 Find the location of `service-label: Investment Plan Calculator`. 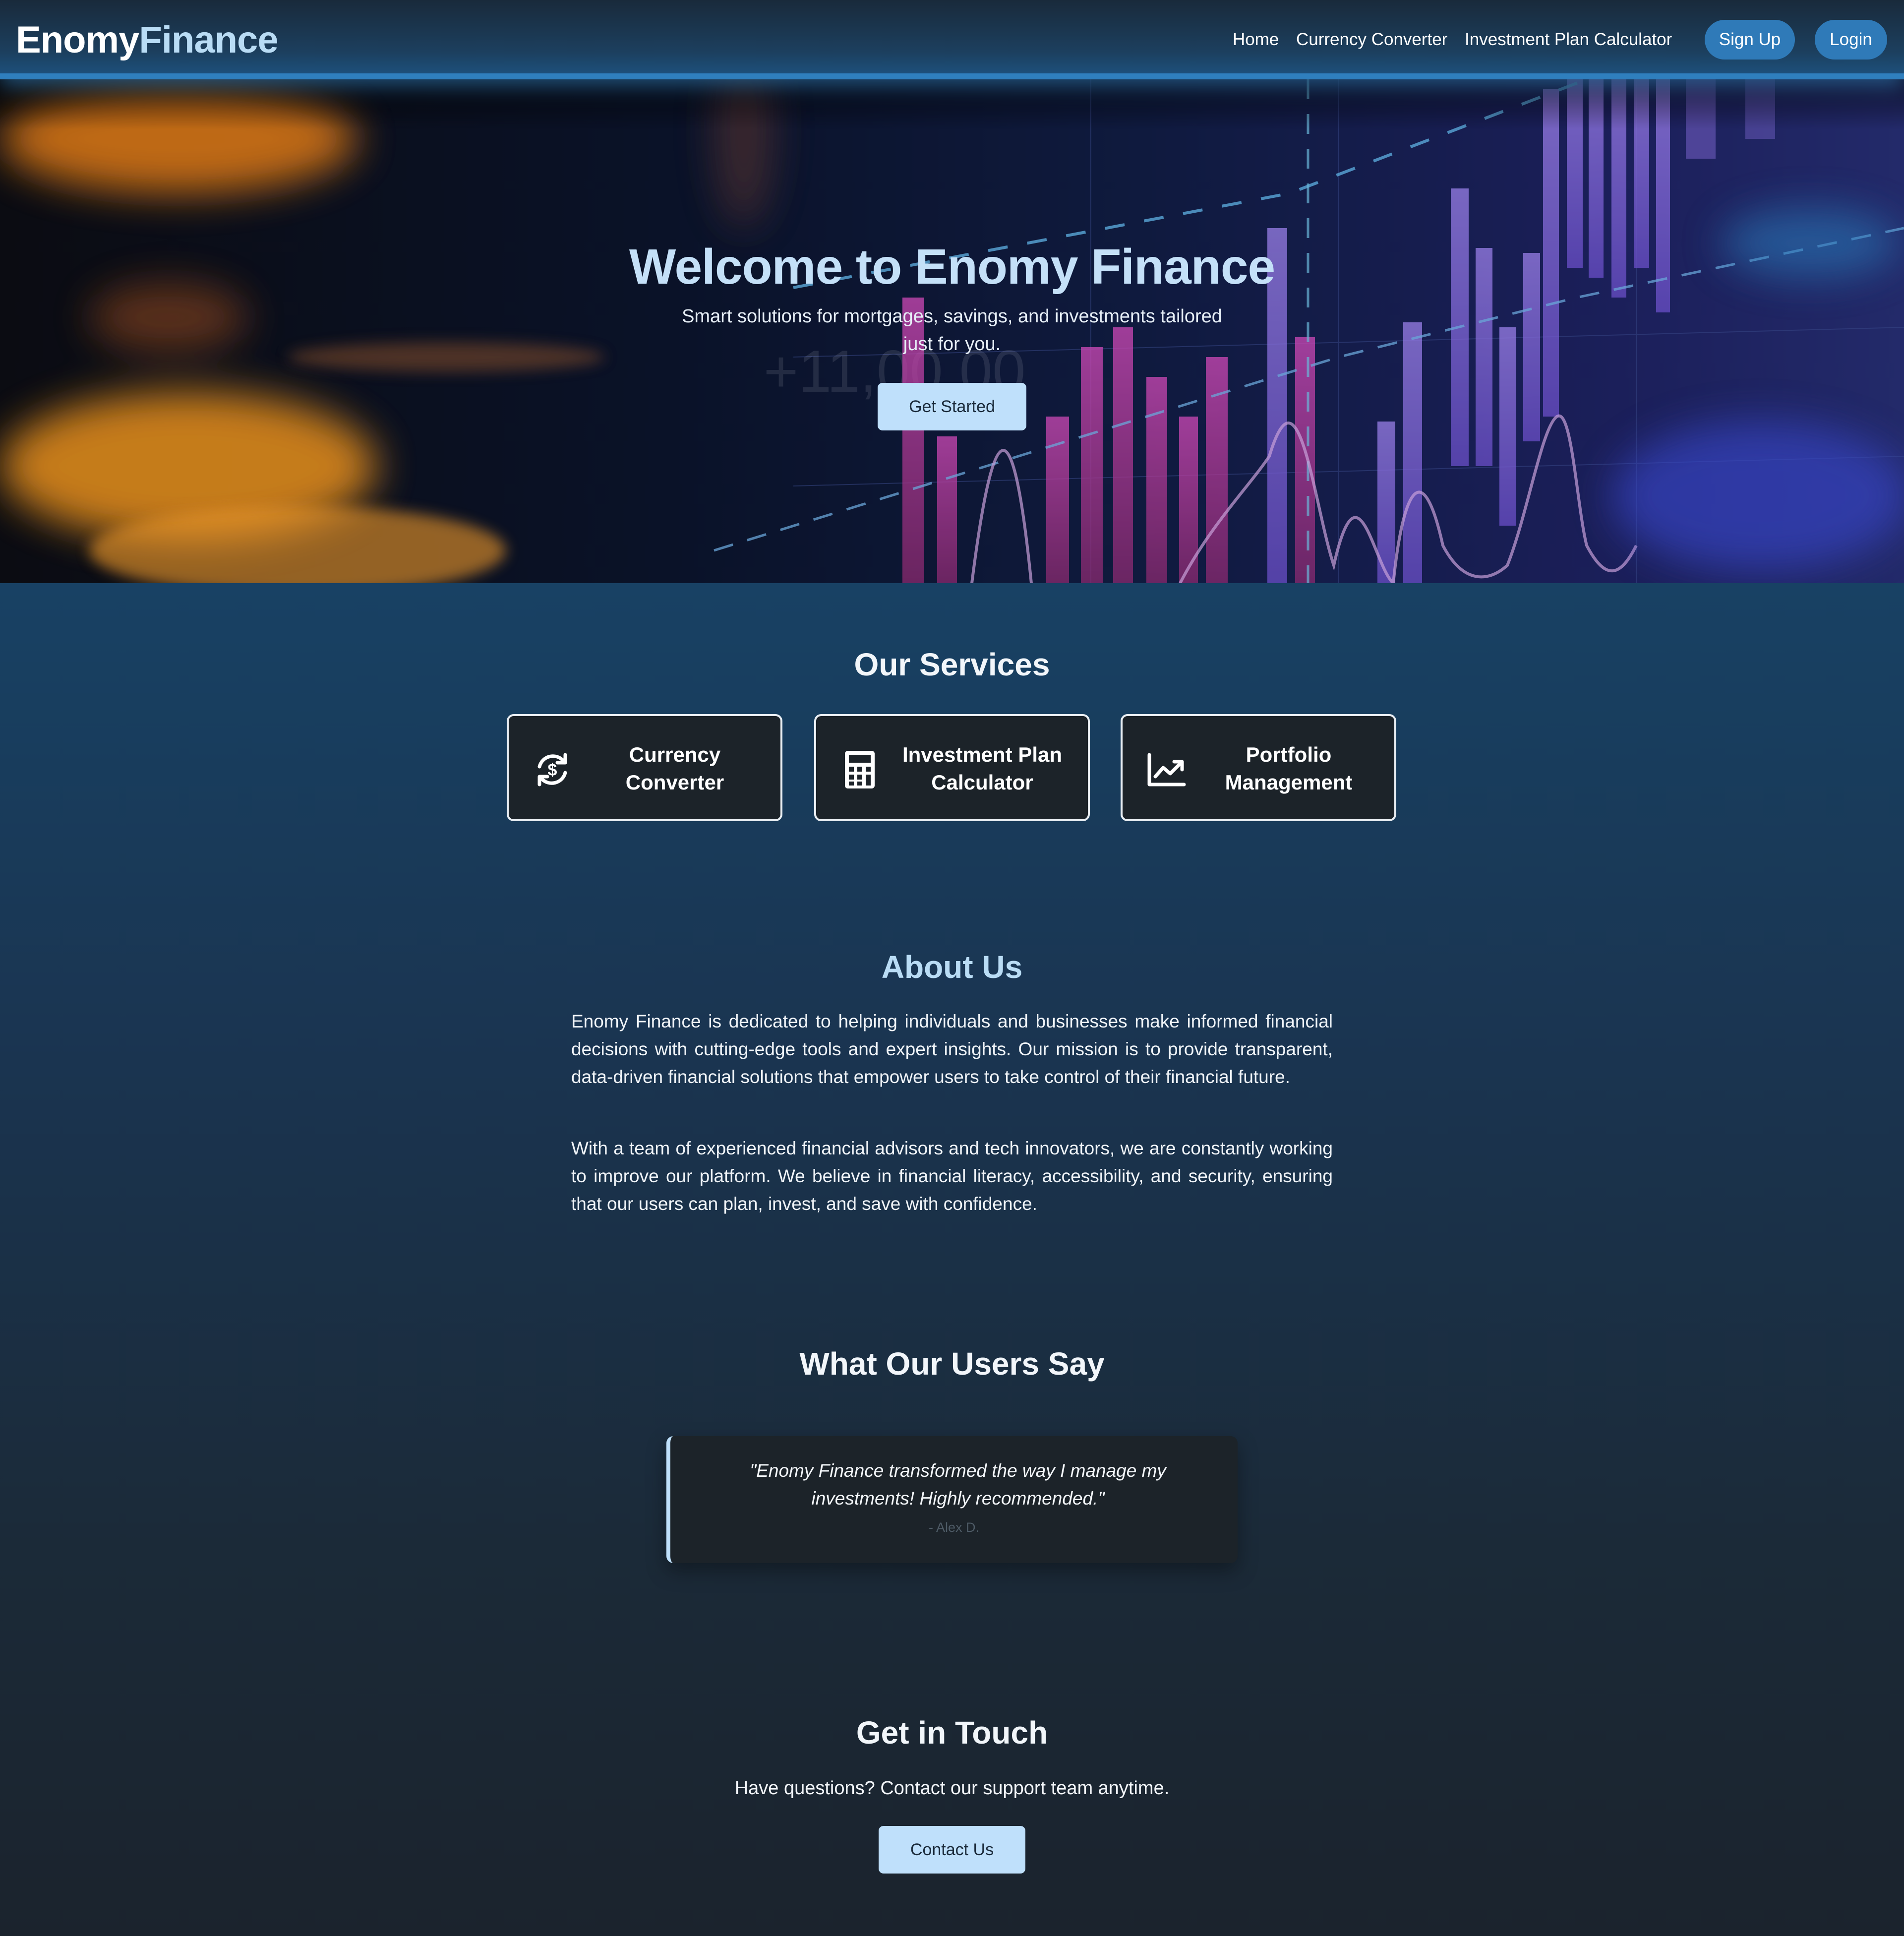

service-label: Investment Plan Calculator is located at coordinates (982, 768).